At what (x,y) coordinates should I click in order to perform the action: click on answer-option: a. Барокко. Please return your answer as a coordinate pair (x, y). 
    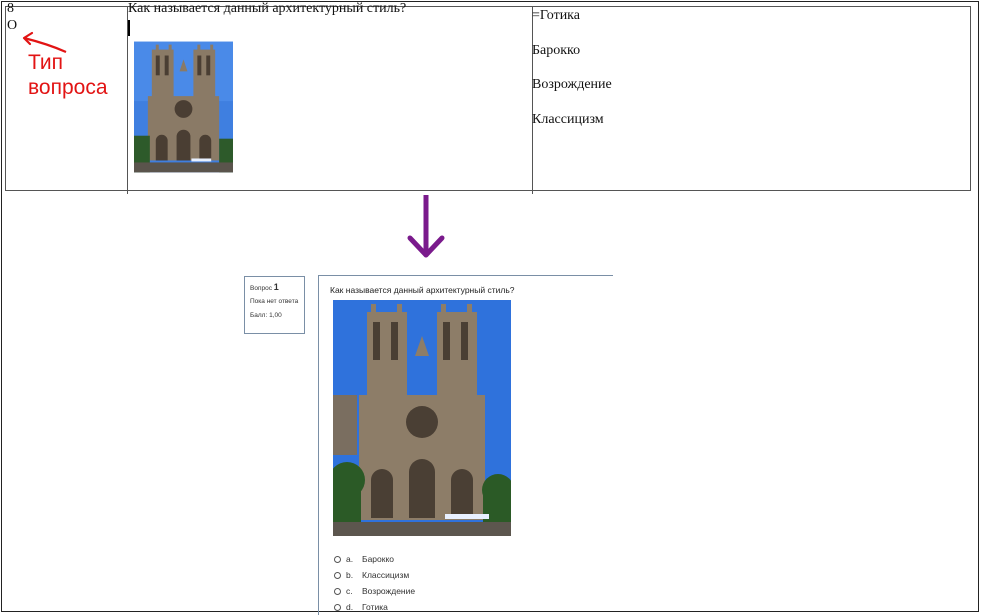
    Looking at the image, I should click on (364, 559).